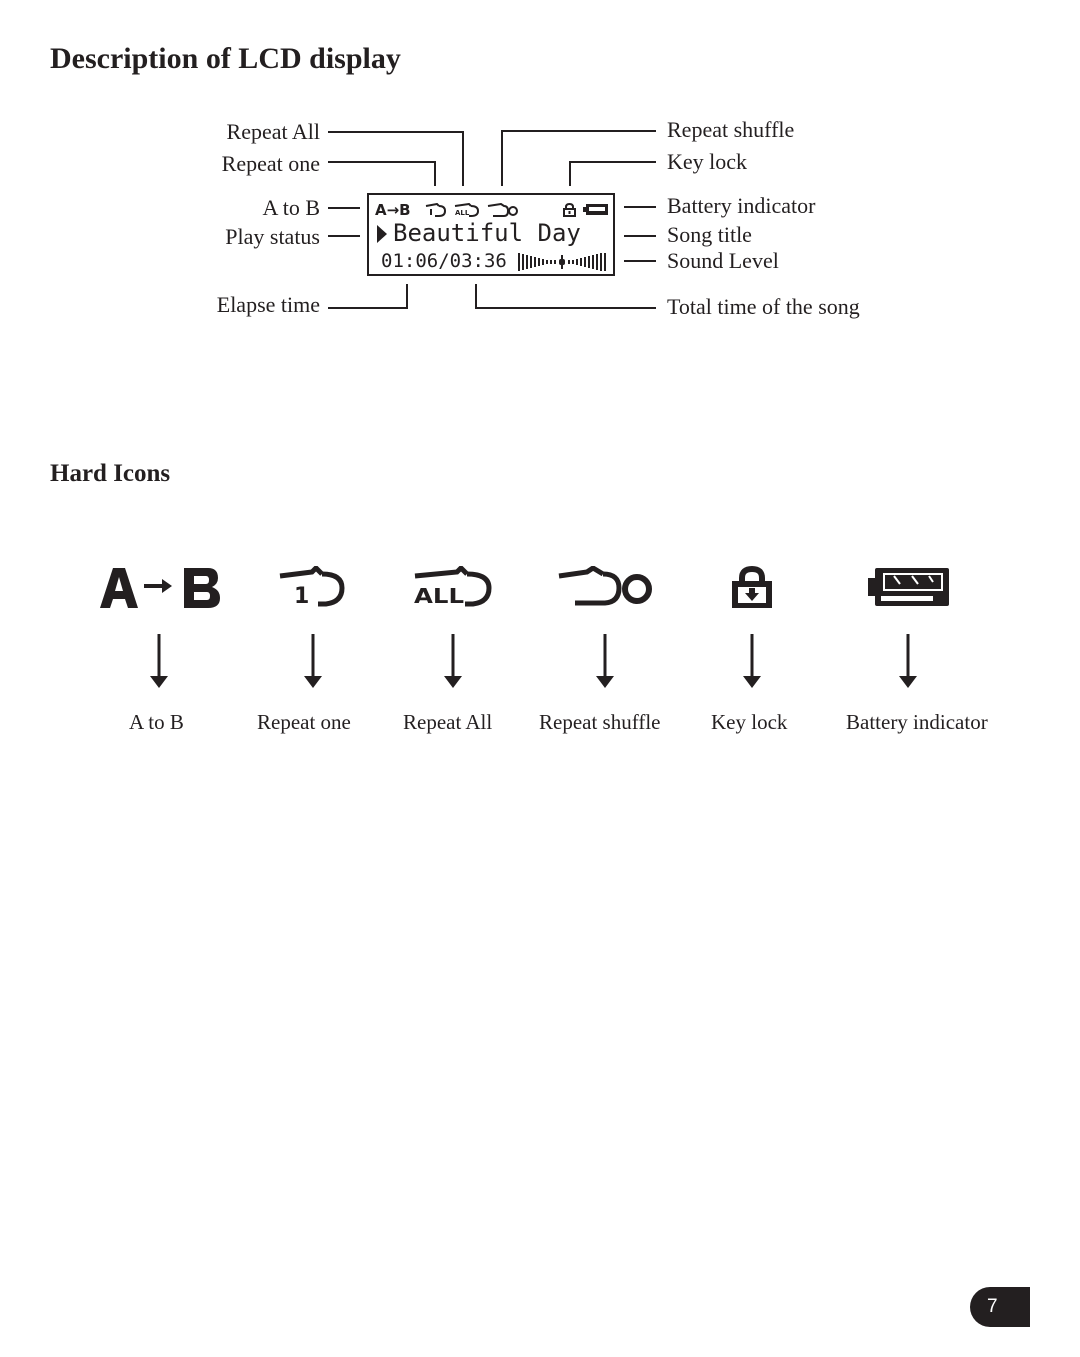  I want to click on play-status-icon, so click(382, 234).